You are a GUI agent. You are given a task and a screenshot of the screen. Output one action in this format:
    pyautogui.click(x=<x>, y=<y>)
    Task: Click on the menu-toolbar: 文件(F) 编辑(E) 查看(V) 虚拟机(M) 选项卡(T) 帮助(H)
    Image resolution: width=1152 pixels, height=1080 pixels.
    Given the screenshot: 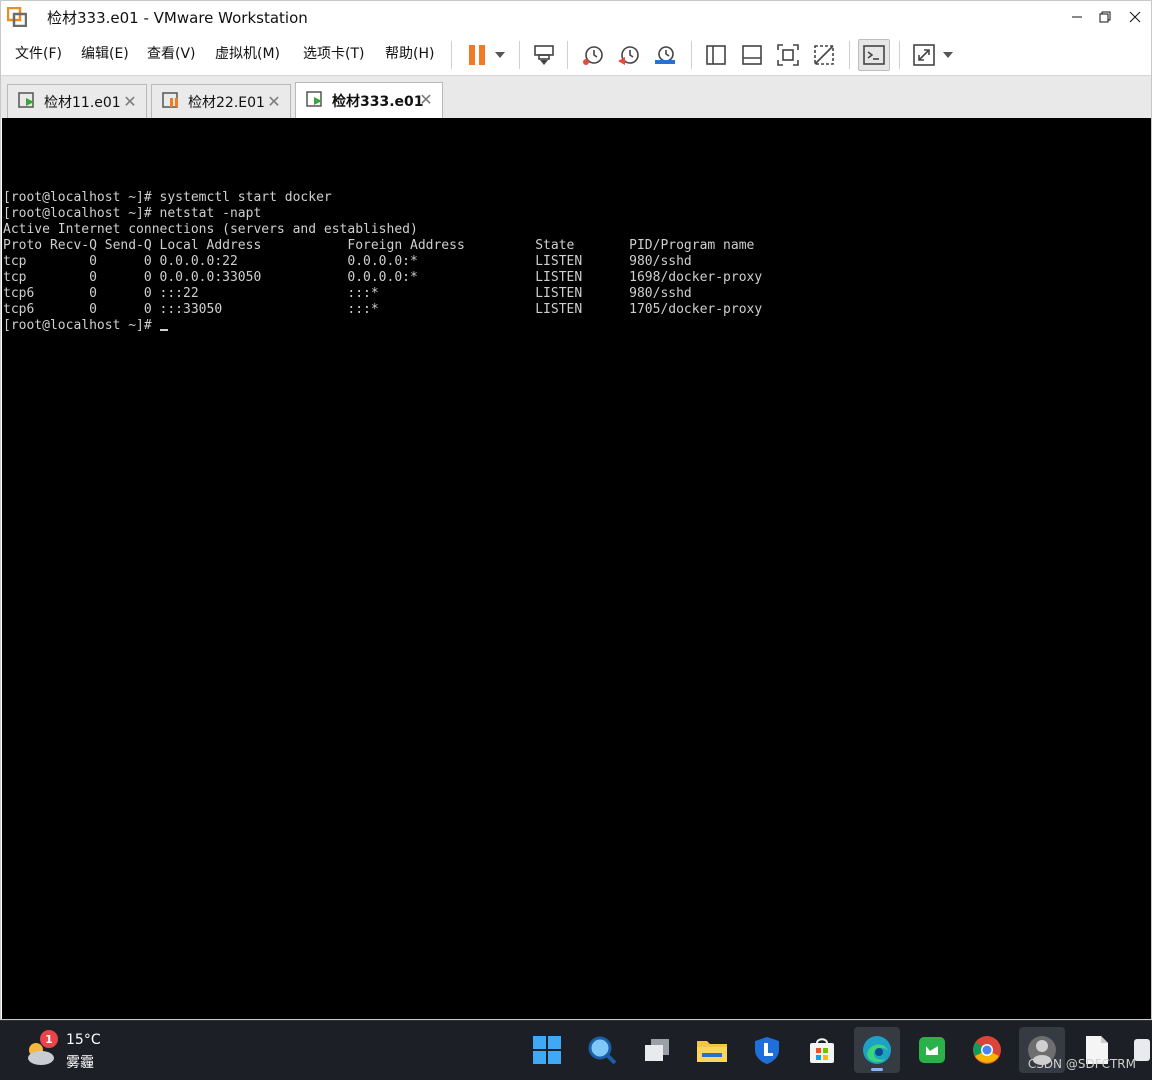 What is the action you would take?
    pyautogui.click(x=576, y=54)
    